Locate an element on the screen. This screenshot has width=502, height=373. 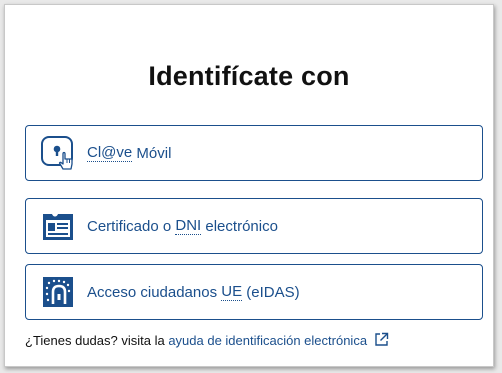
eidas-button: Acceso ciudadanos UE (eIDAS) is located at coordinates (254, 292).